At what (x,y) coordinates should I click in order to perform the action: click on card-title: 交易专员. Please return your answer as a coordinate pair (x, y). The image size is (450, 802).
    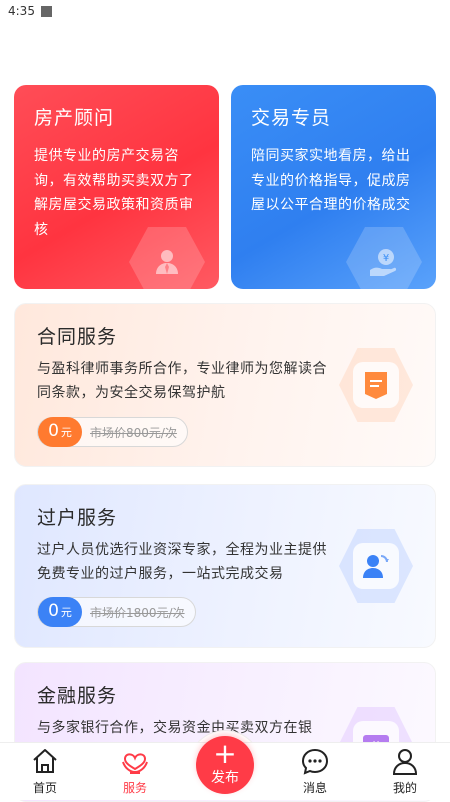
    Looking at the image, I should click on (291, 118).